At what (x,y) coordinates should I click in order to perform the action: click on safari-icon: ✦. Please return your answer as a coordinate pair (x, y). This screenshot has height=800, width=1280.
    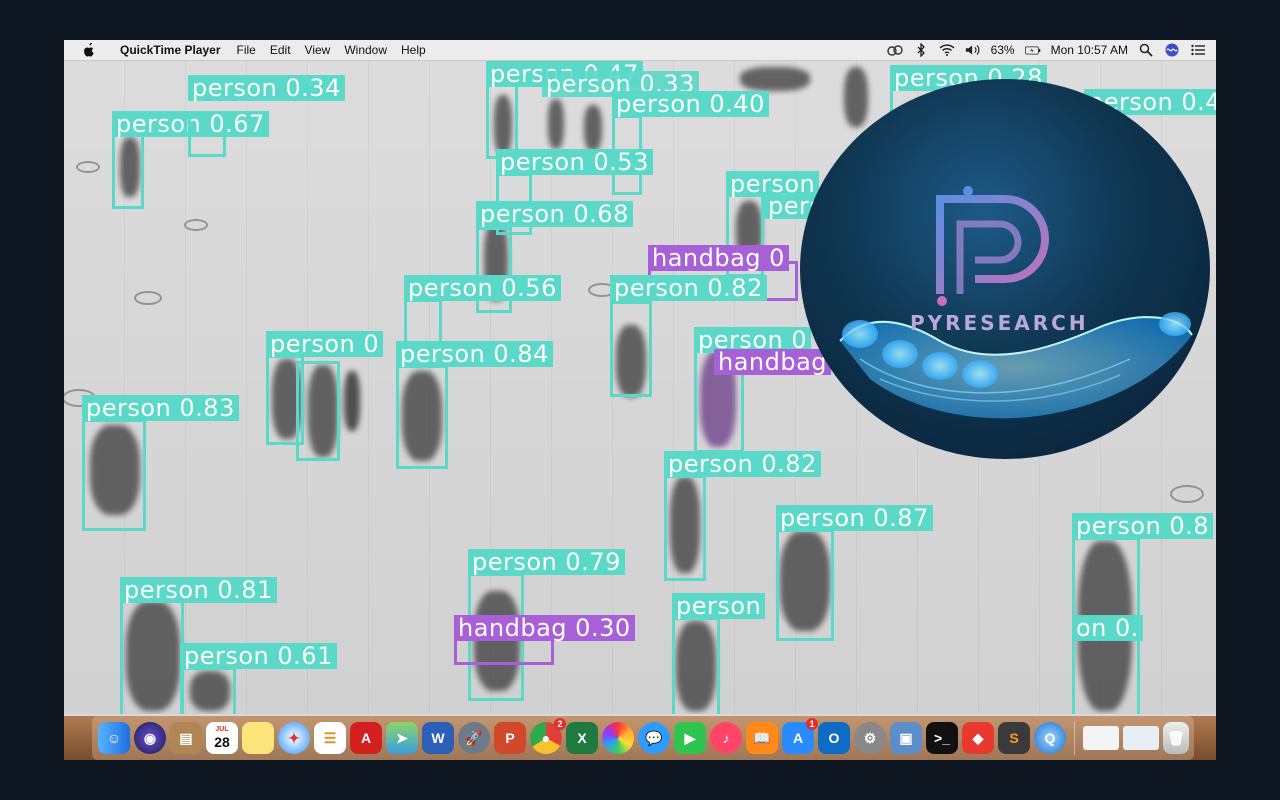
    Looking at the image, I should click on (294, 738).